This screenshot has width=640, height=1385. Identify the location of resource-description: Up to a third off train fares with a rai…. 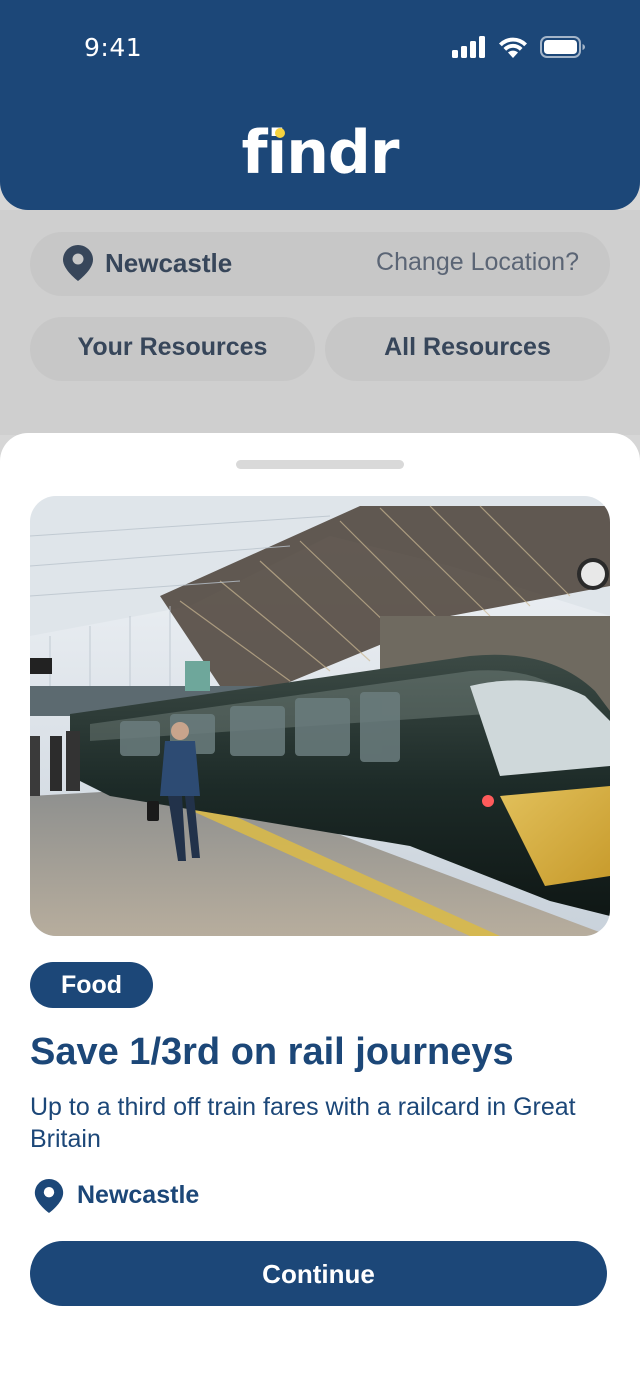
(303, 1123).